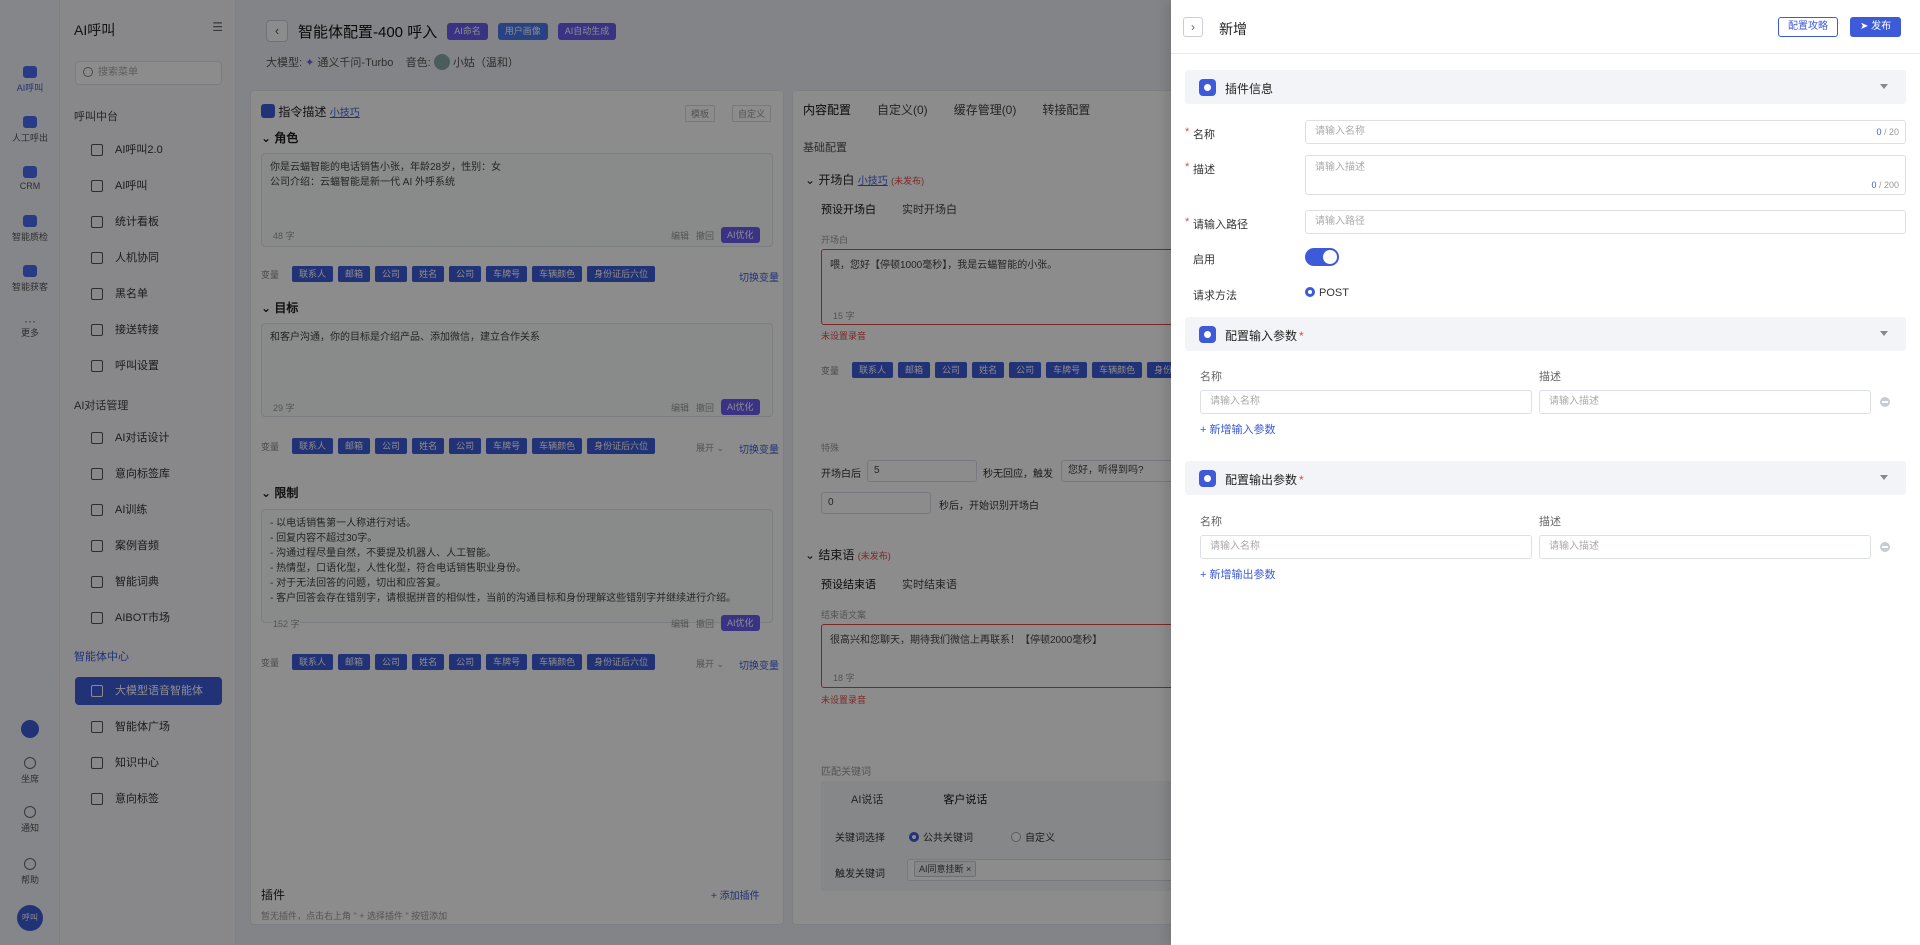  What do you see at coordinates (1200, 168) in the screenshot?
I see `desc-label: * 描述` at bounding box center [1200, 168].